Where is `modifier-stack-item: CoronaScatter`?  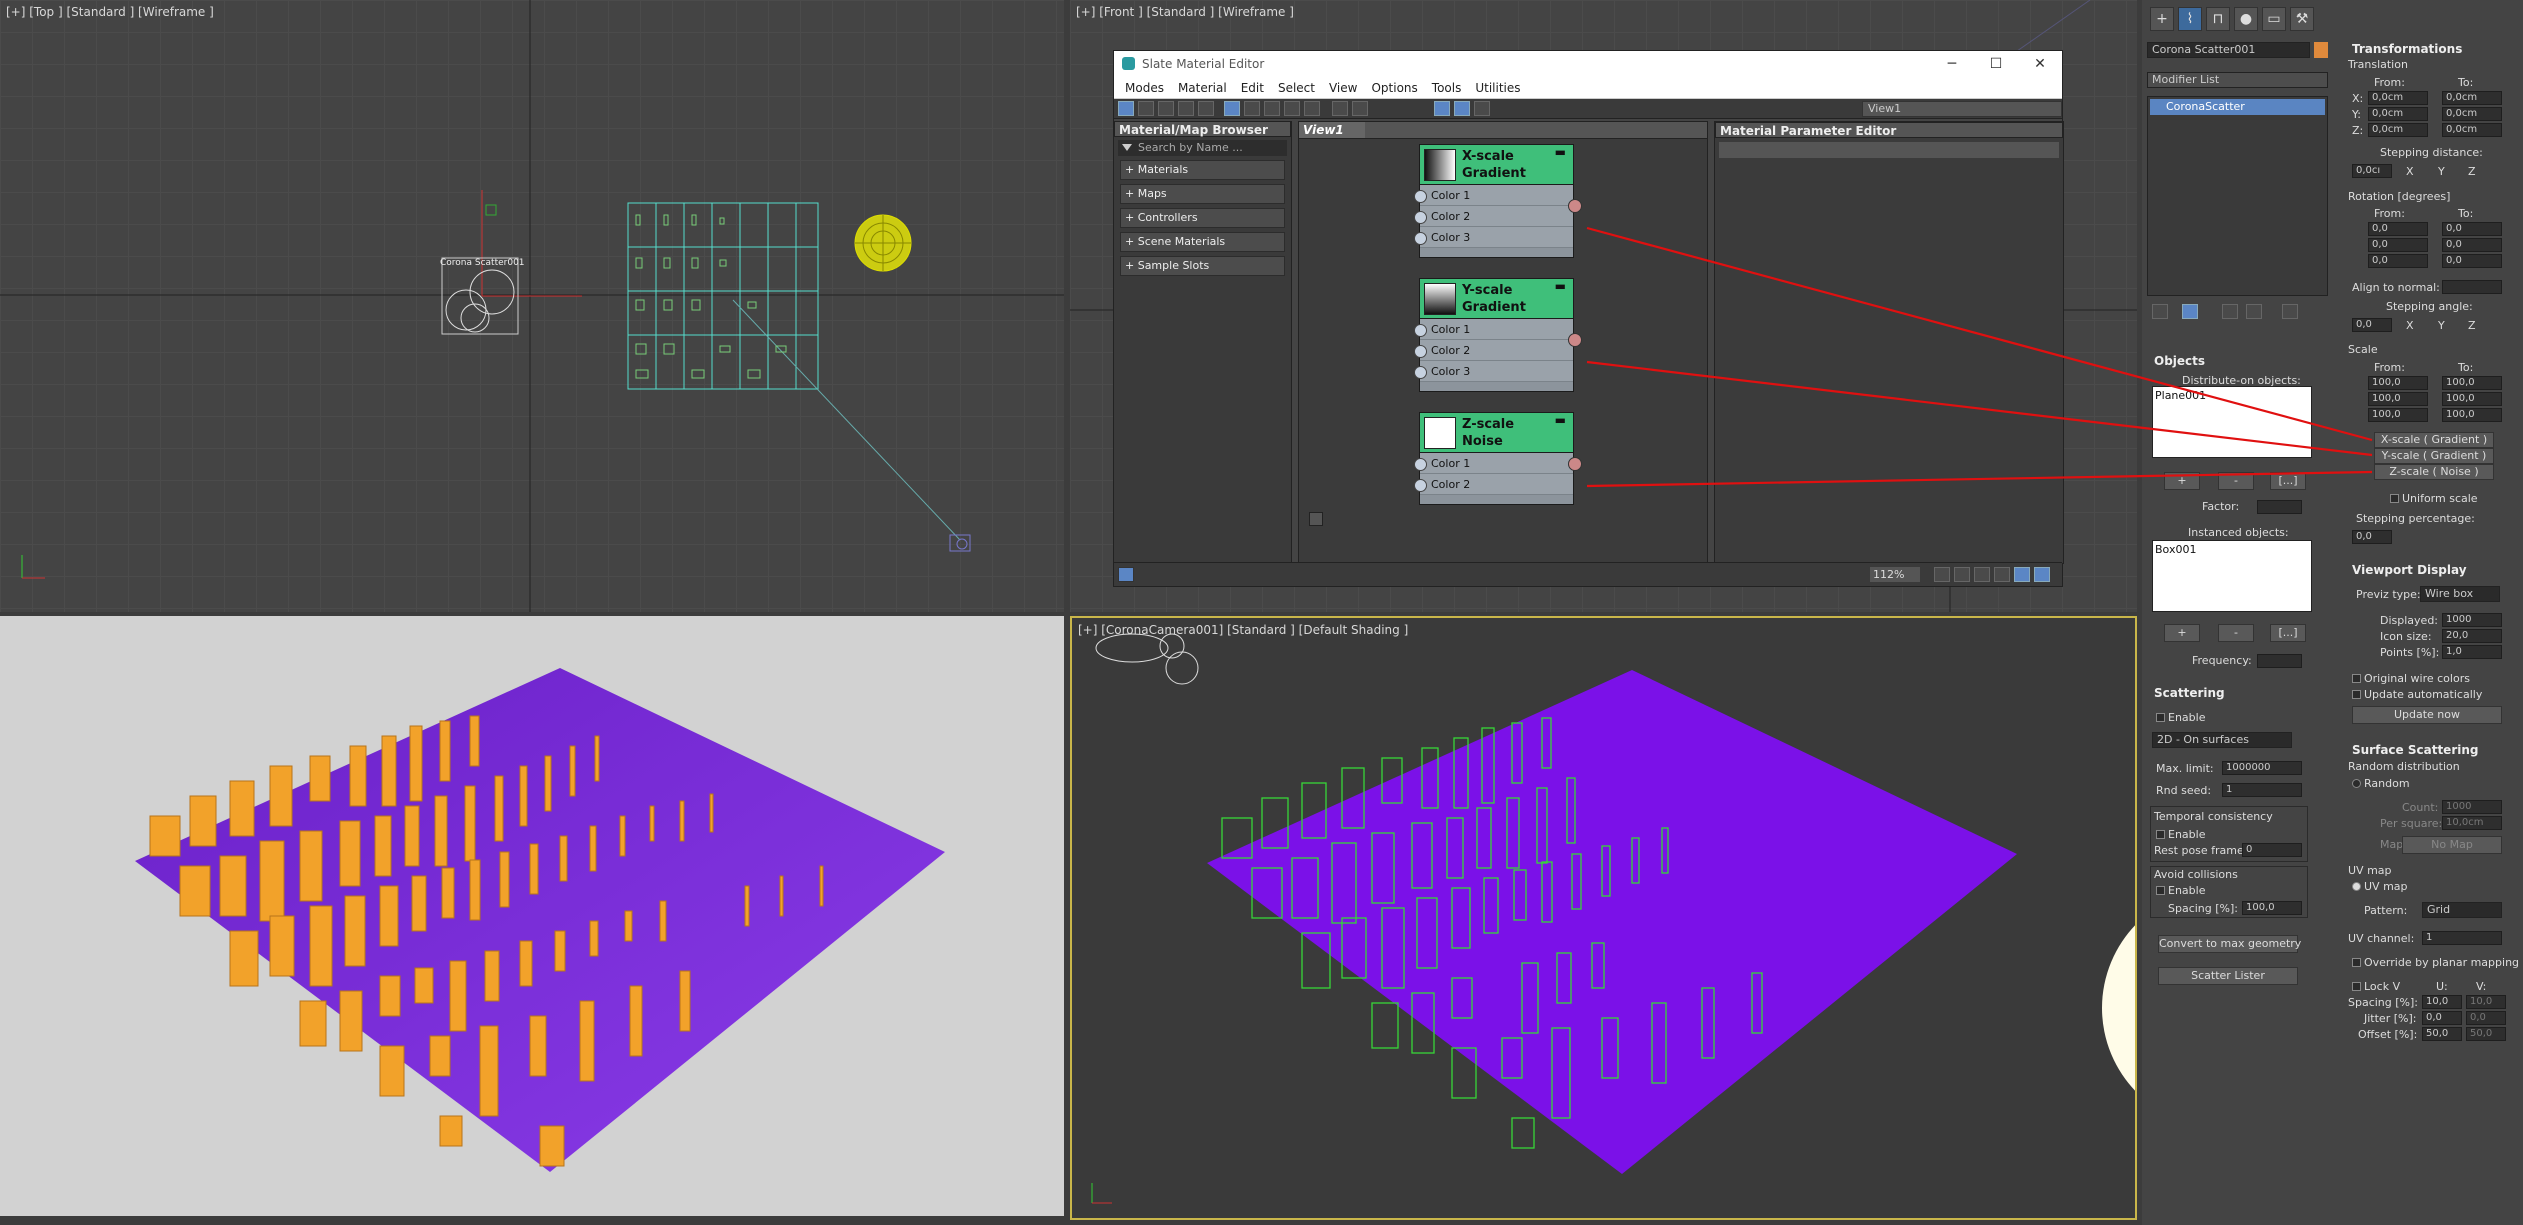 modifier-stack-item: CoronaScatter is located at coordinates (2237, 107).